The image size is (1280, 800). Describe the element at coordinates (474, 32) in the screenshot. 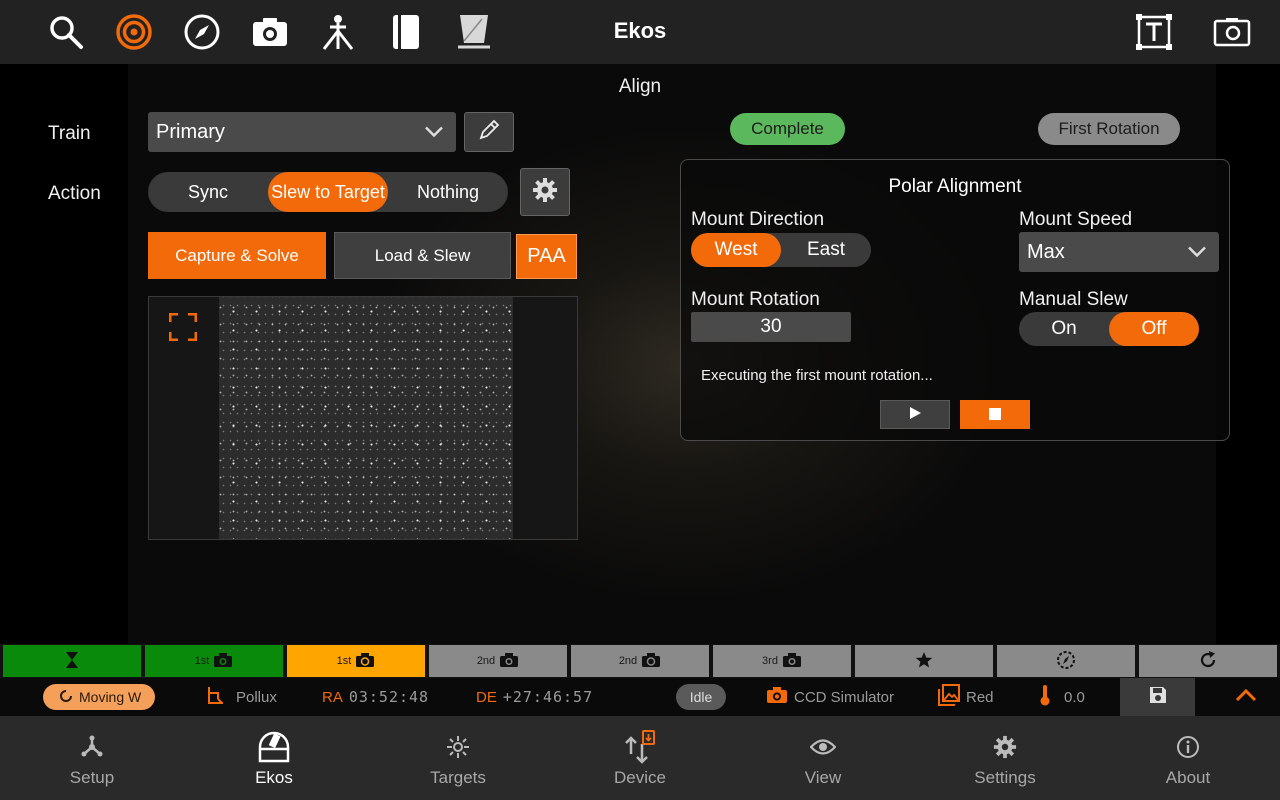

I see `flat-panel-icon` at that location.